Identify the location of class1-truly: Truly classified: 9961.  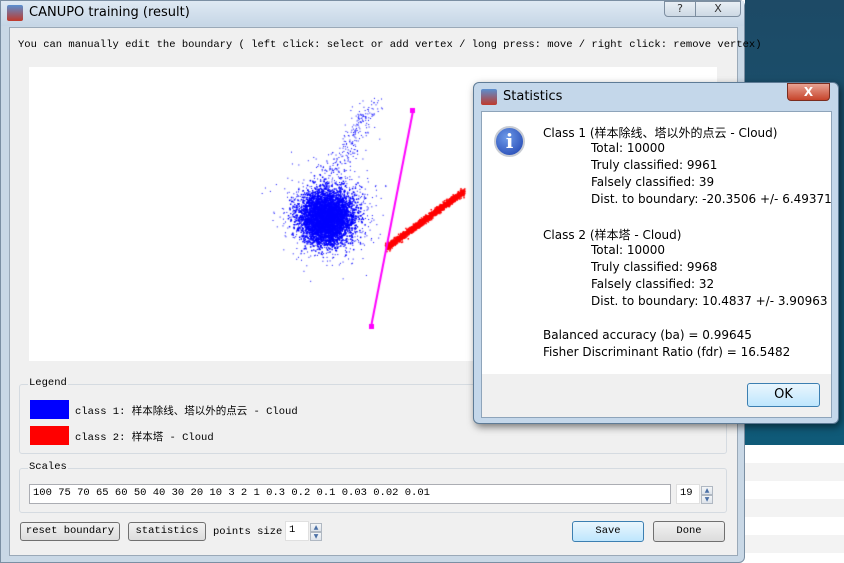
(654, 165).